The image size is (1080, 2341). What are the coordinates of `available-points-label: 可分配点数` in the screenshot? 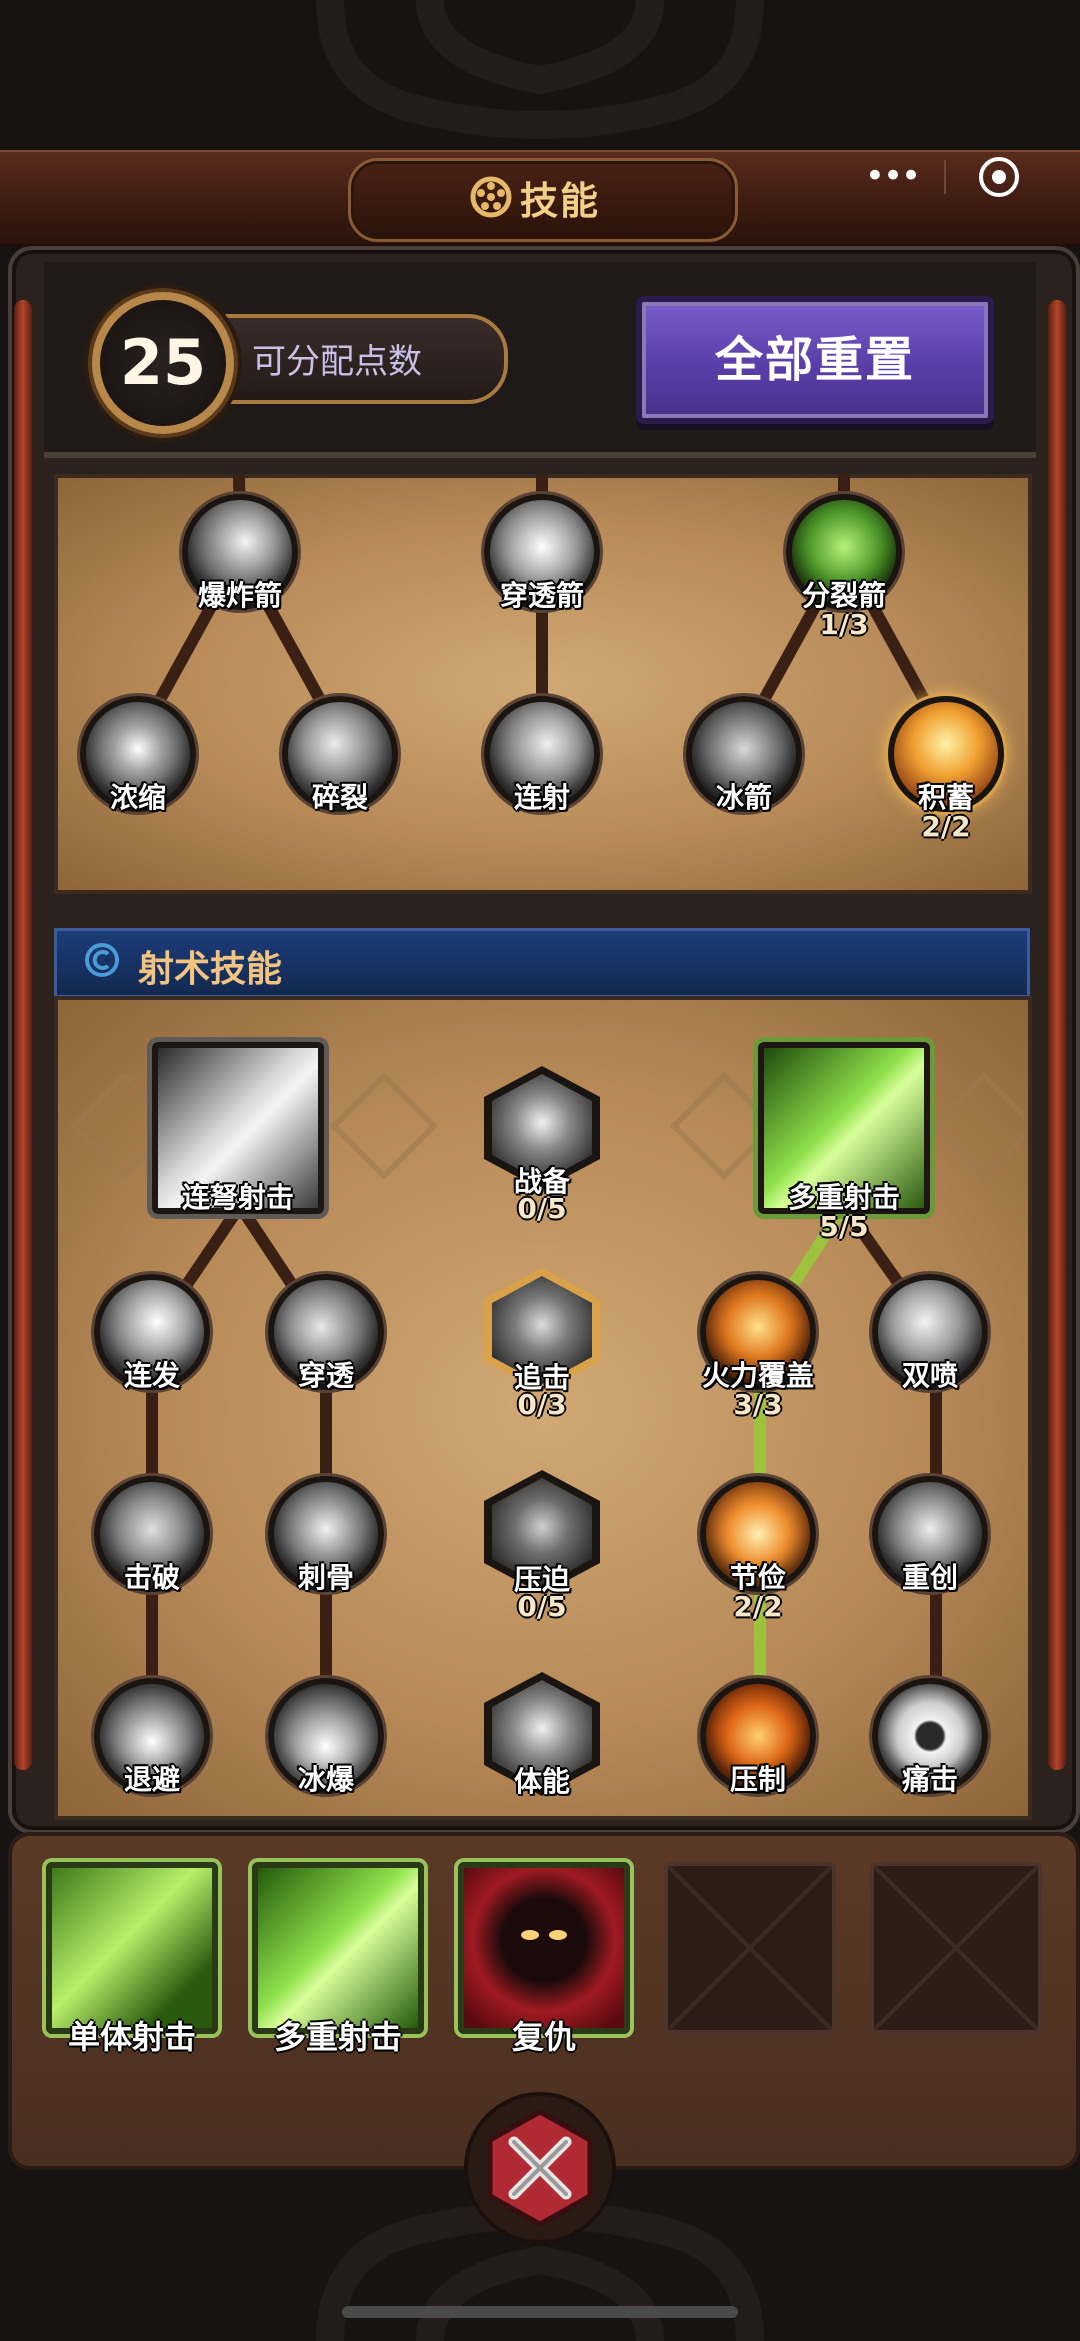 It's located at (337, 362).